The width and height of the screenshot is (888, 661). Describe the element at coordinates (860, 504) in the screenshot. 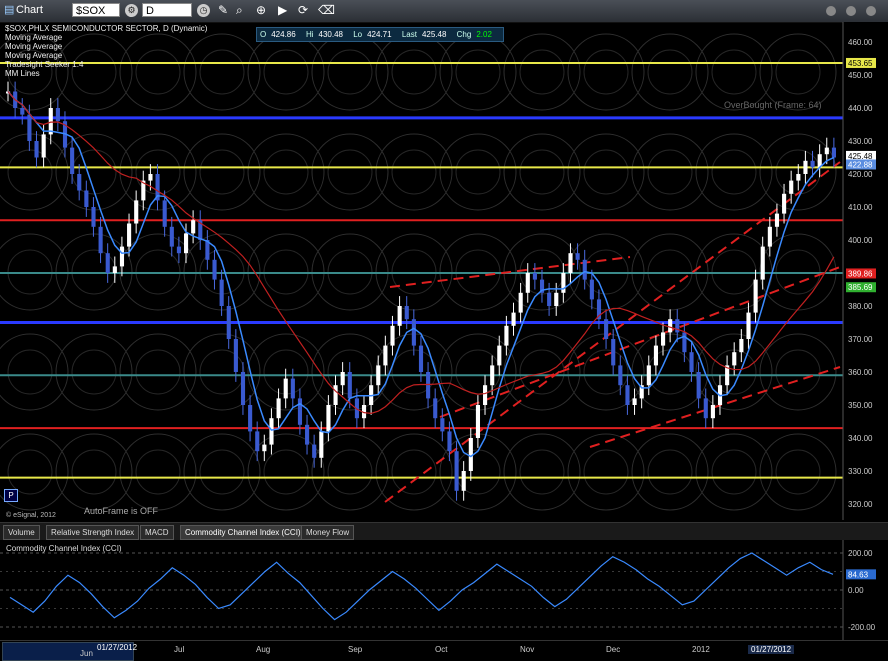

I see `y-tick-label: 320.00` at that location.